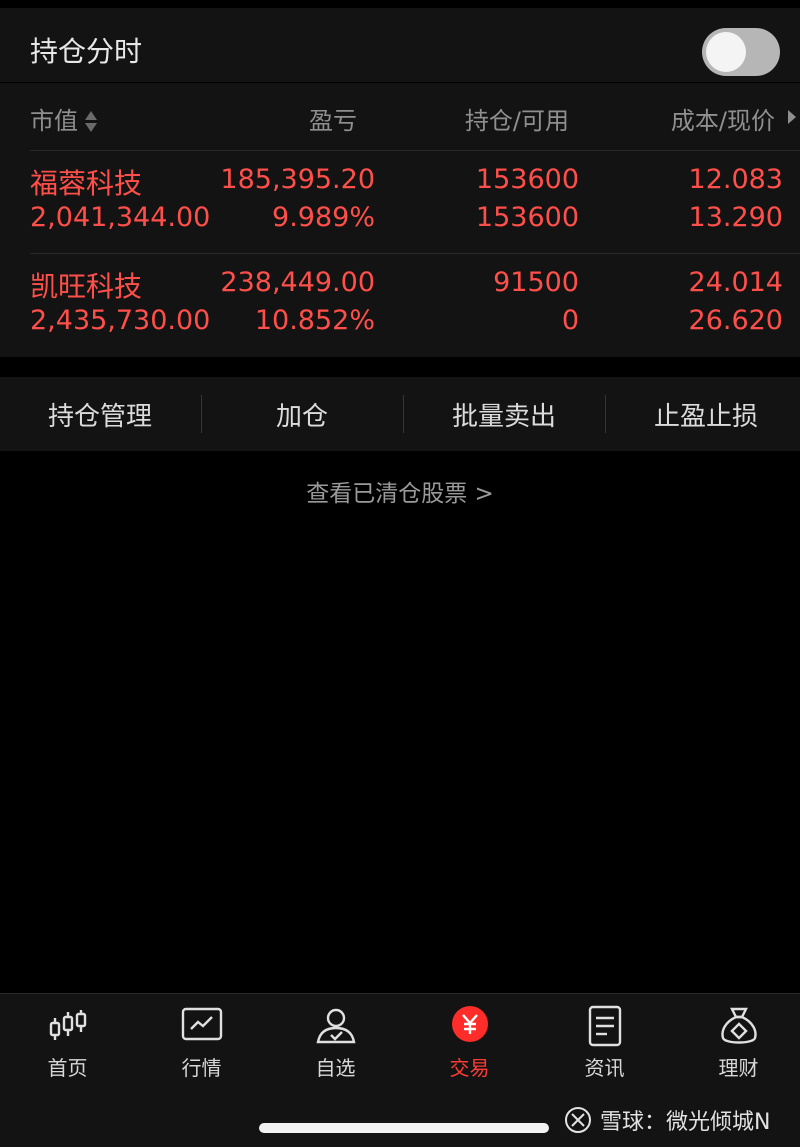  I want to click on chart-icon, so click(201, 1024).